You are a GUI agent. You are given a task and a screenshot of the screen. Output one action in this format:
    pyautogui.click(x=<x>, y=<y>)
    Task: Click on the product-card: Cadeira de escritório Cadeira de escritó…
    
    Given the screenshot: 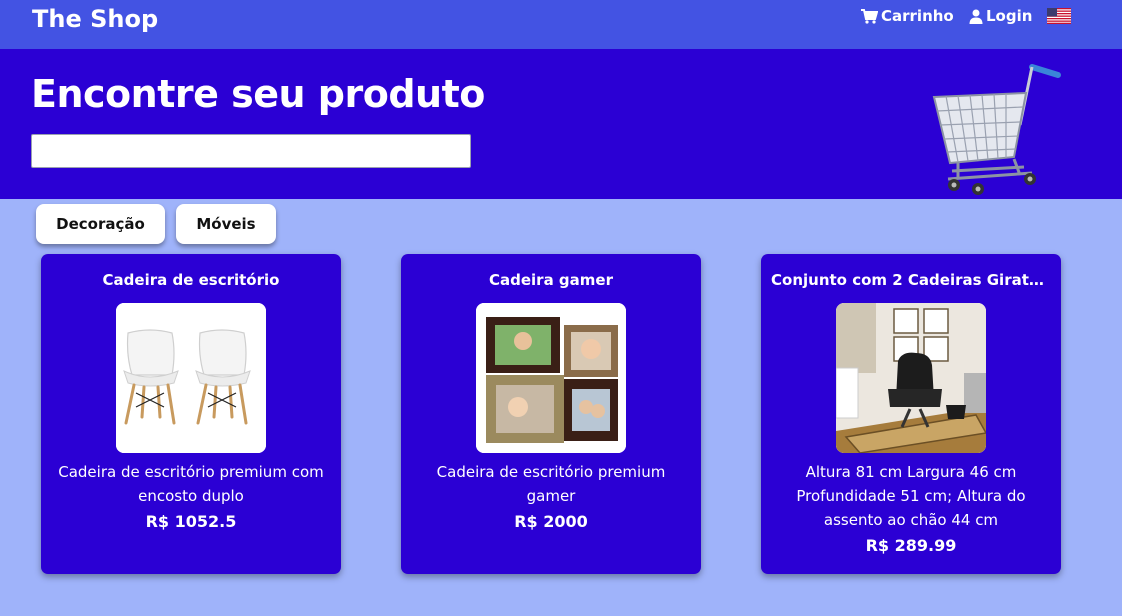 What is the action you would take?
    pyautogui.click(x=191, y=414)
    